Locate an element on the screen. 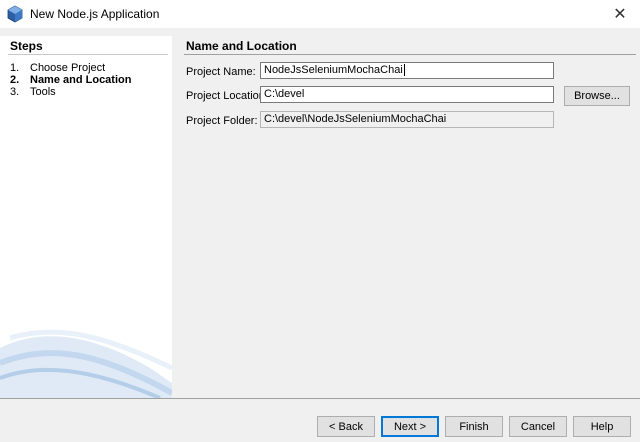 The image size is (640, 442). netbeans-cube-icon is located at coordinates (15, 14).